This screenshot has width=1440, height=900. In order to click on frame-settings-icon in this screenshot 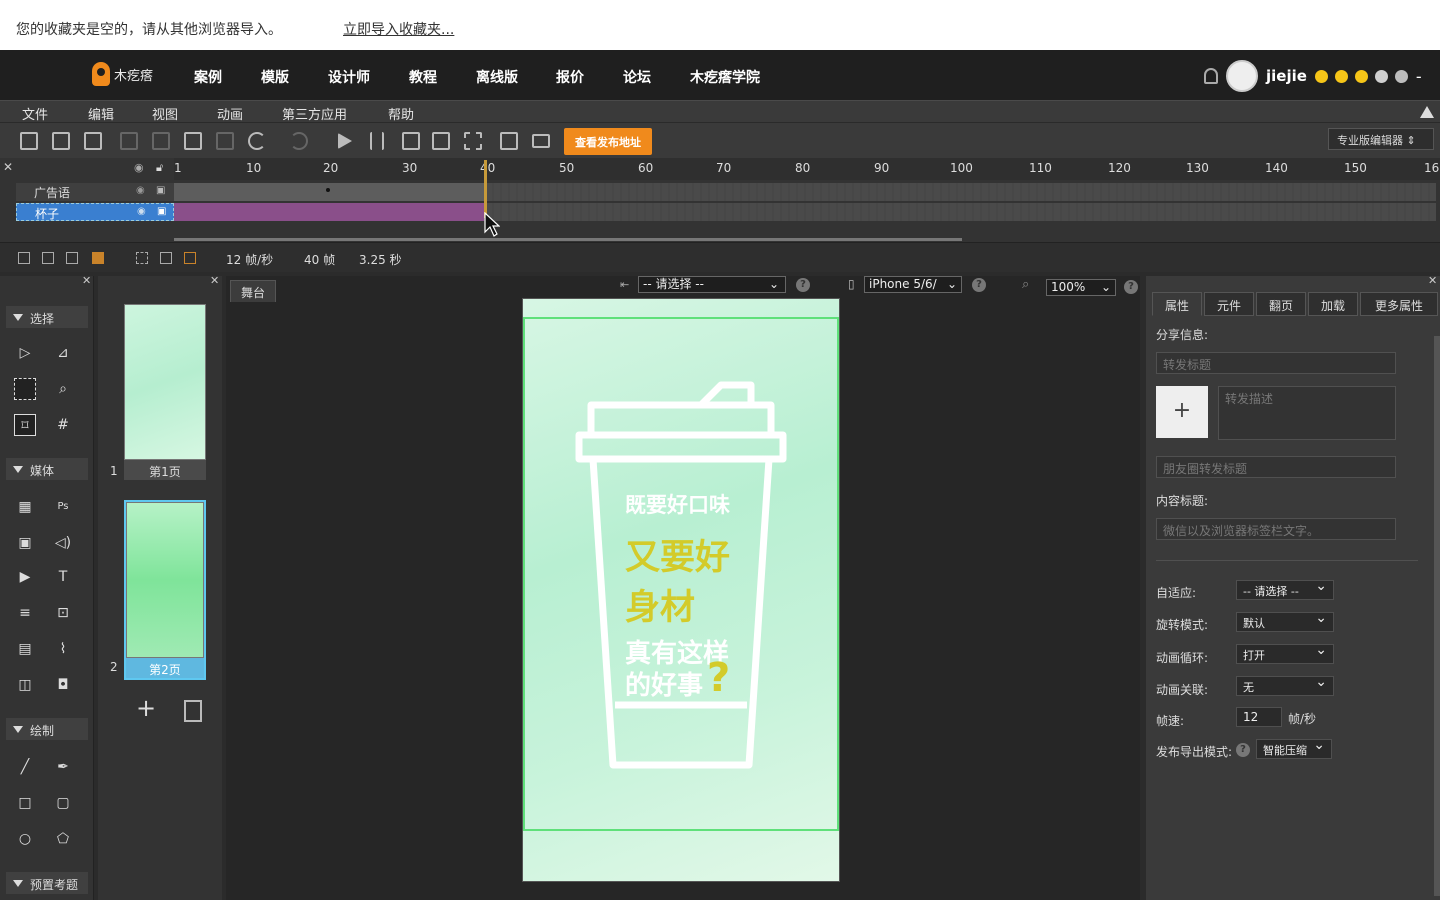, I will do `click(190, 258)`.